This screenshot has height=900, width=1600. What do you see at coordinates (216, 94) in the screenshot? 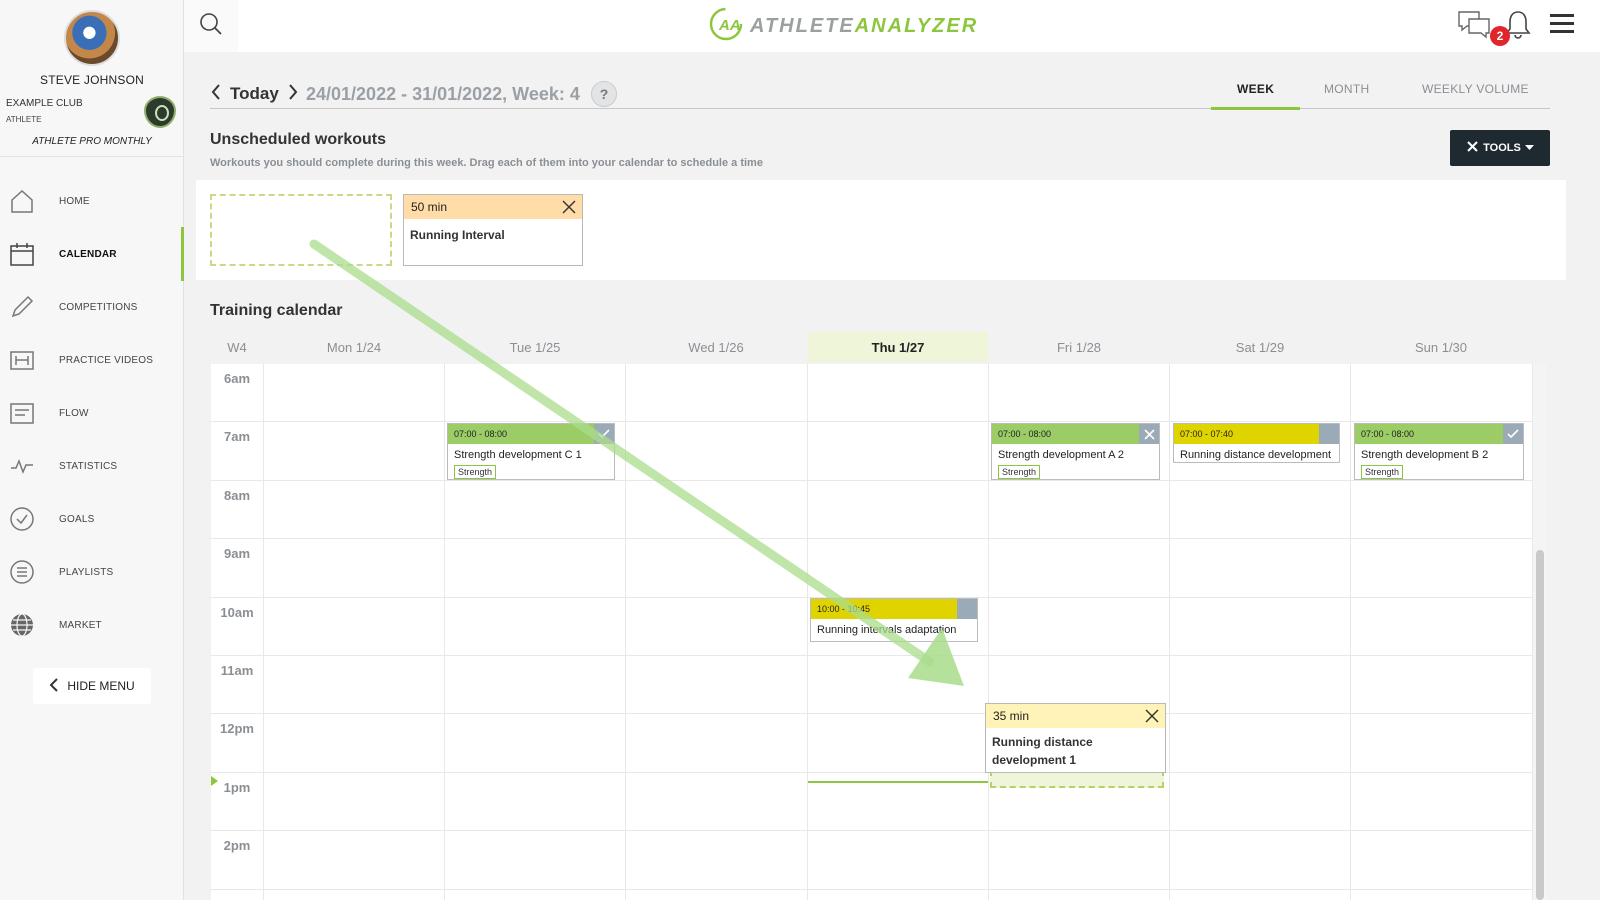
I see `previous-week-button` at bounding box center [216, 94].